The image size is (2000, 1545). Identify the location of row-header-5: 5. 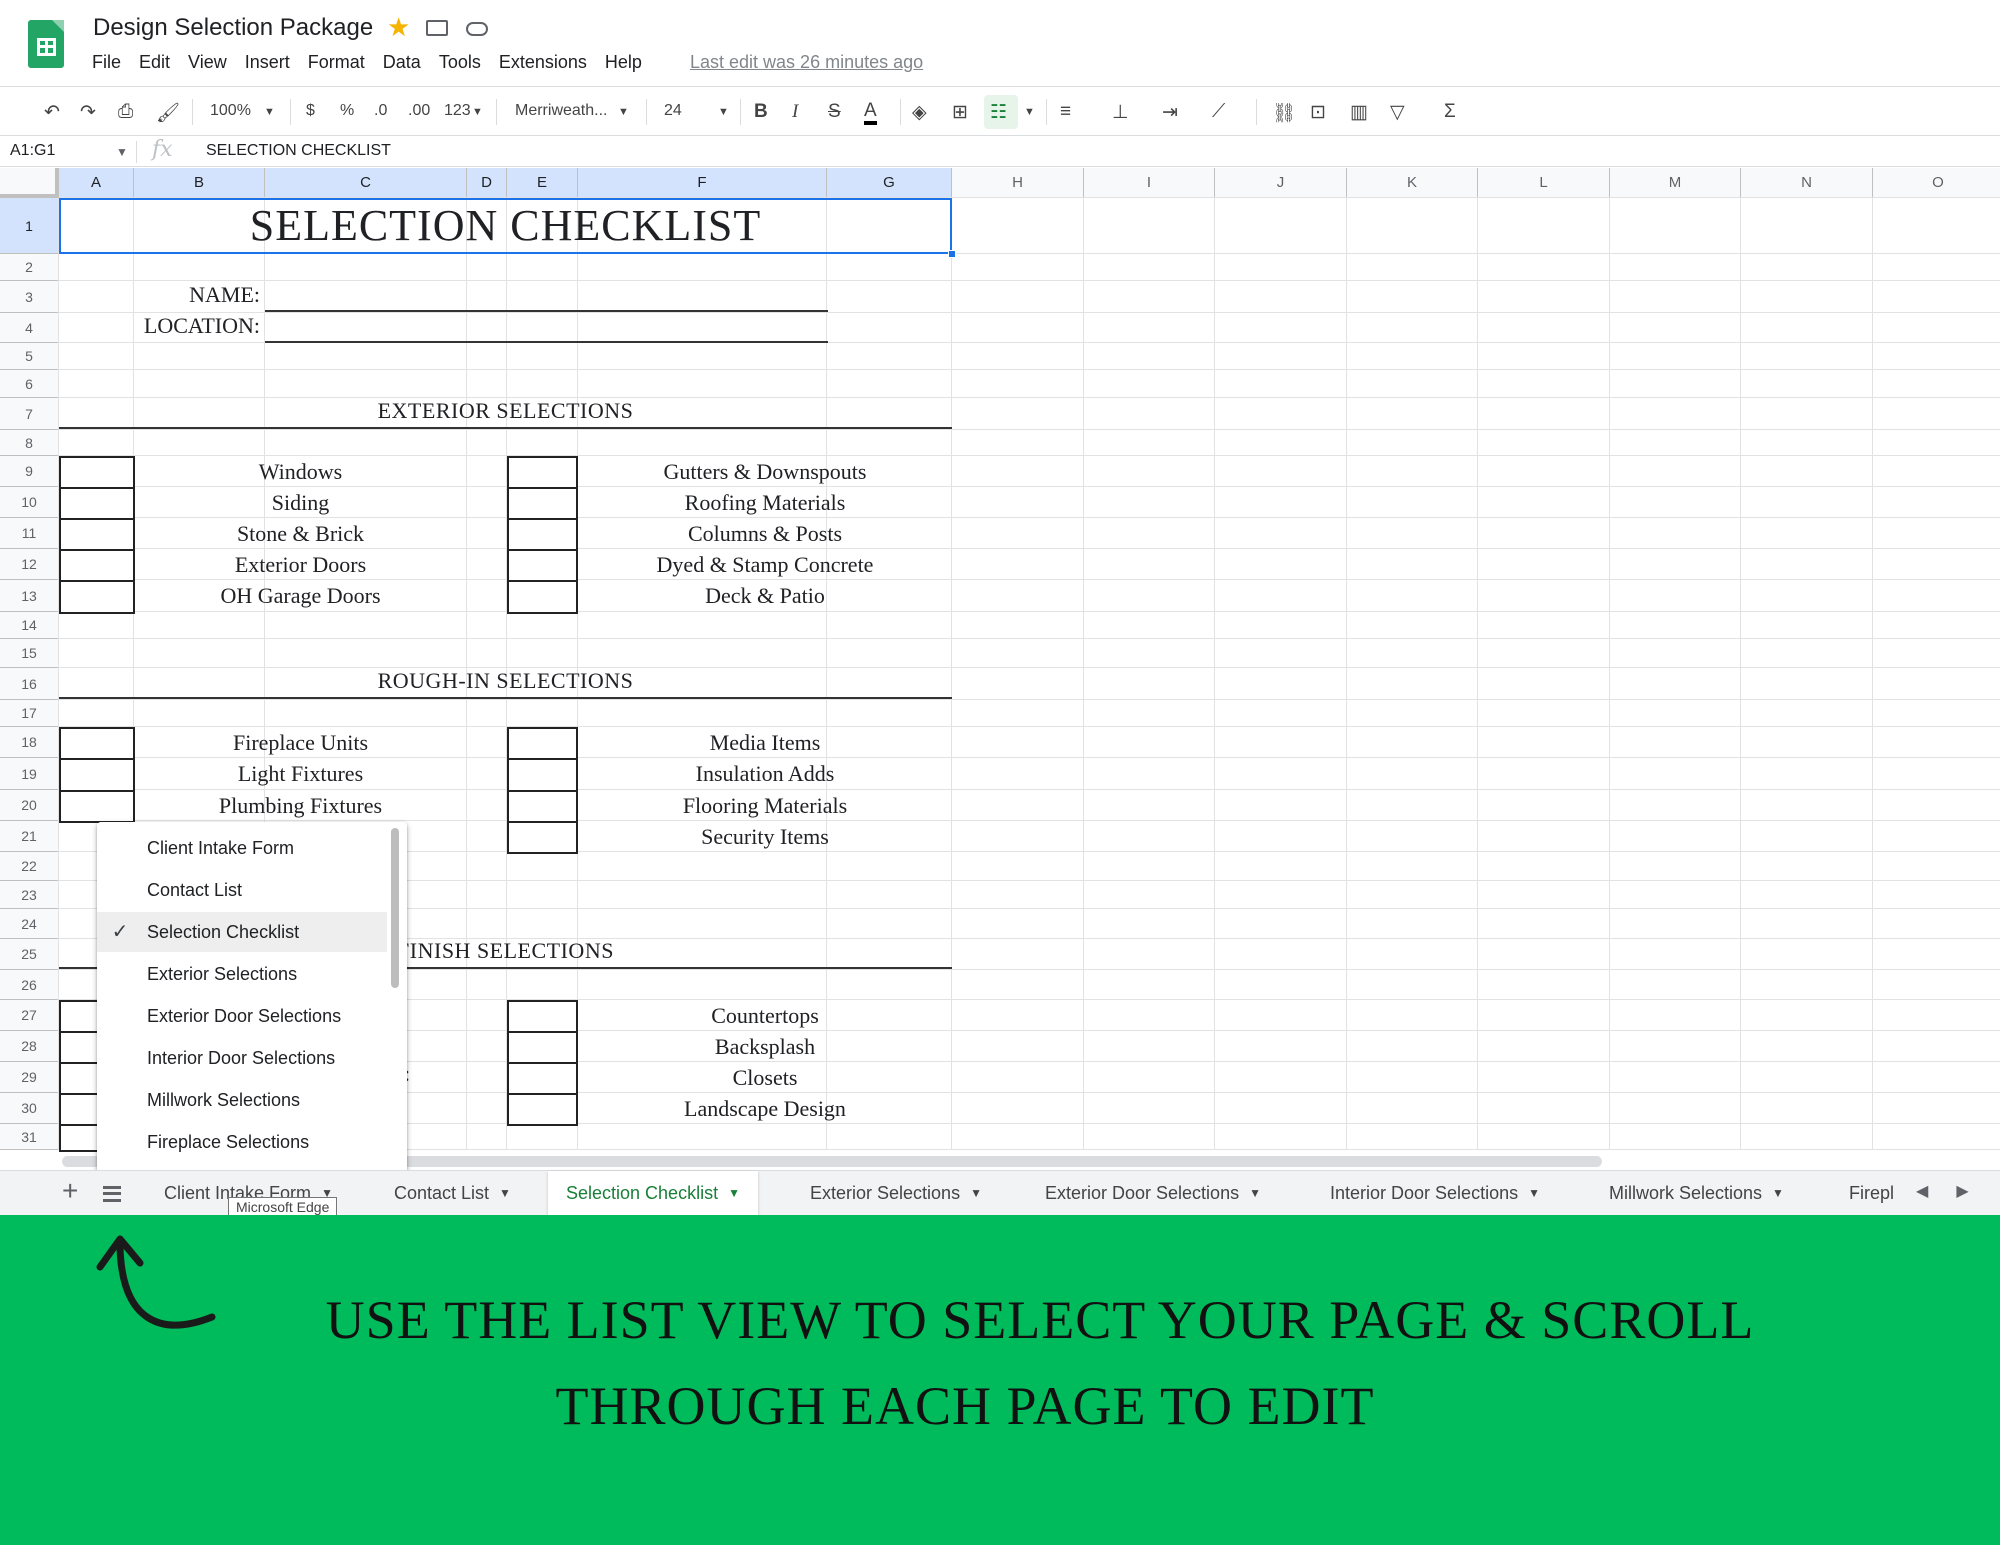
(29, 356).